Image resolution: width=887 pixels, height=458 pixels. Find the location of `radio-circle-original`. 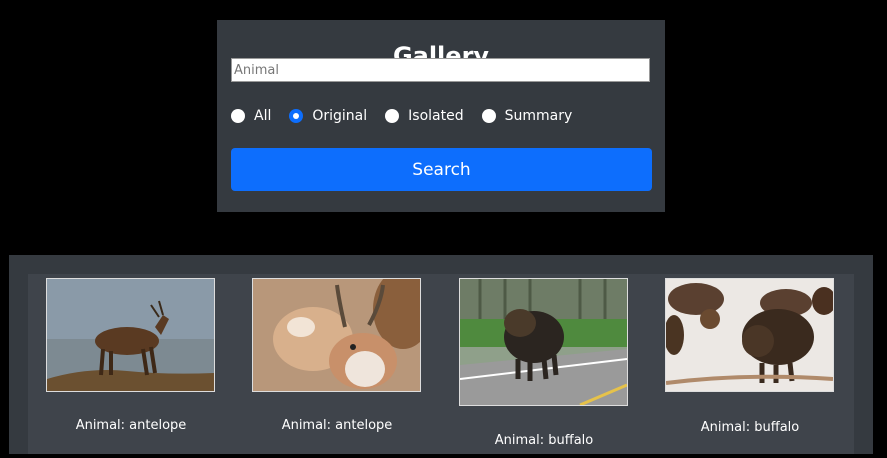

radio-circle-original is located at coordinates (296, 116).